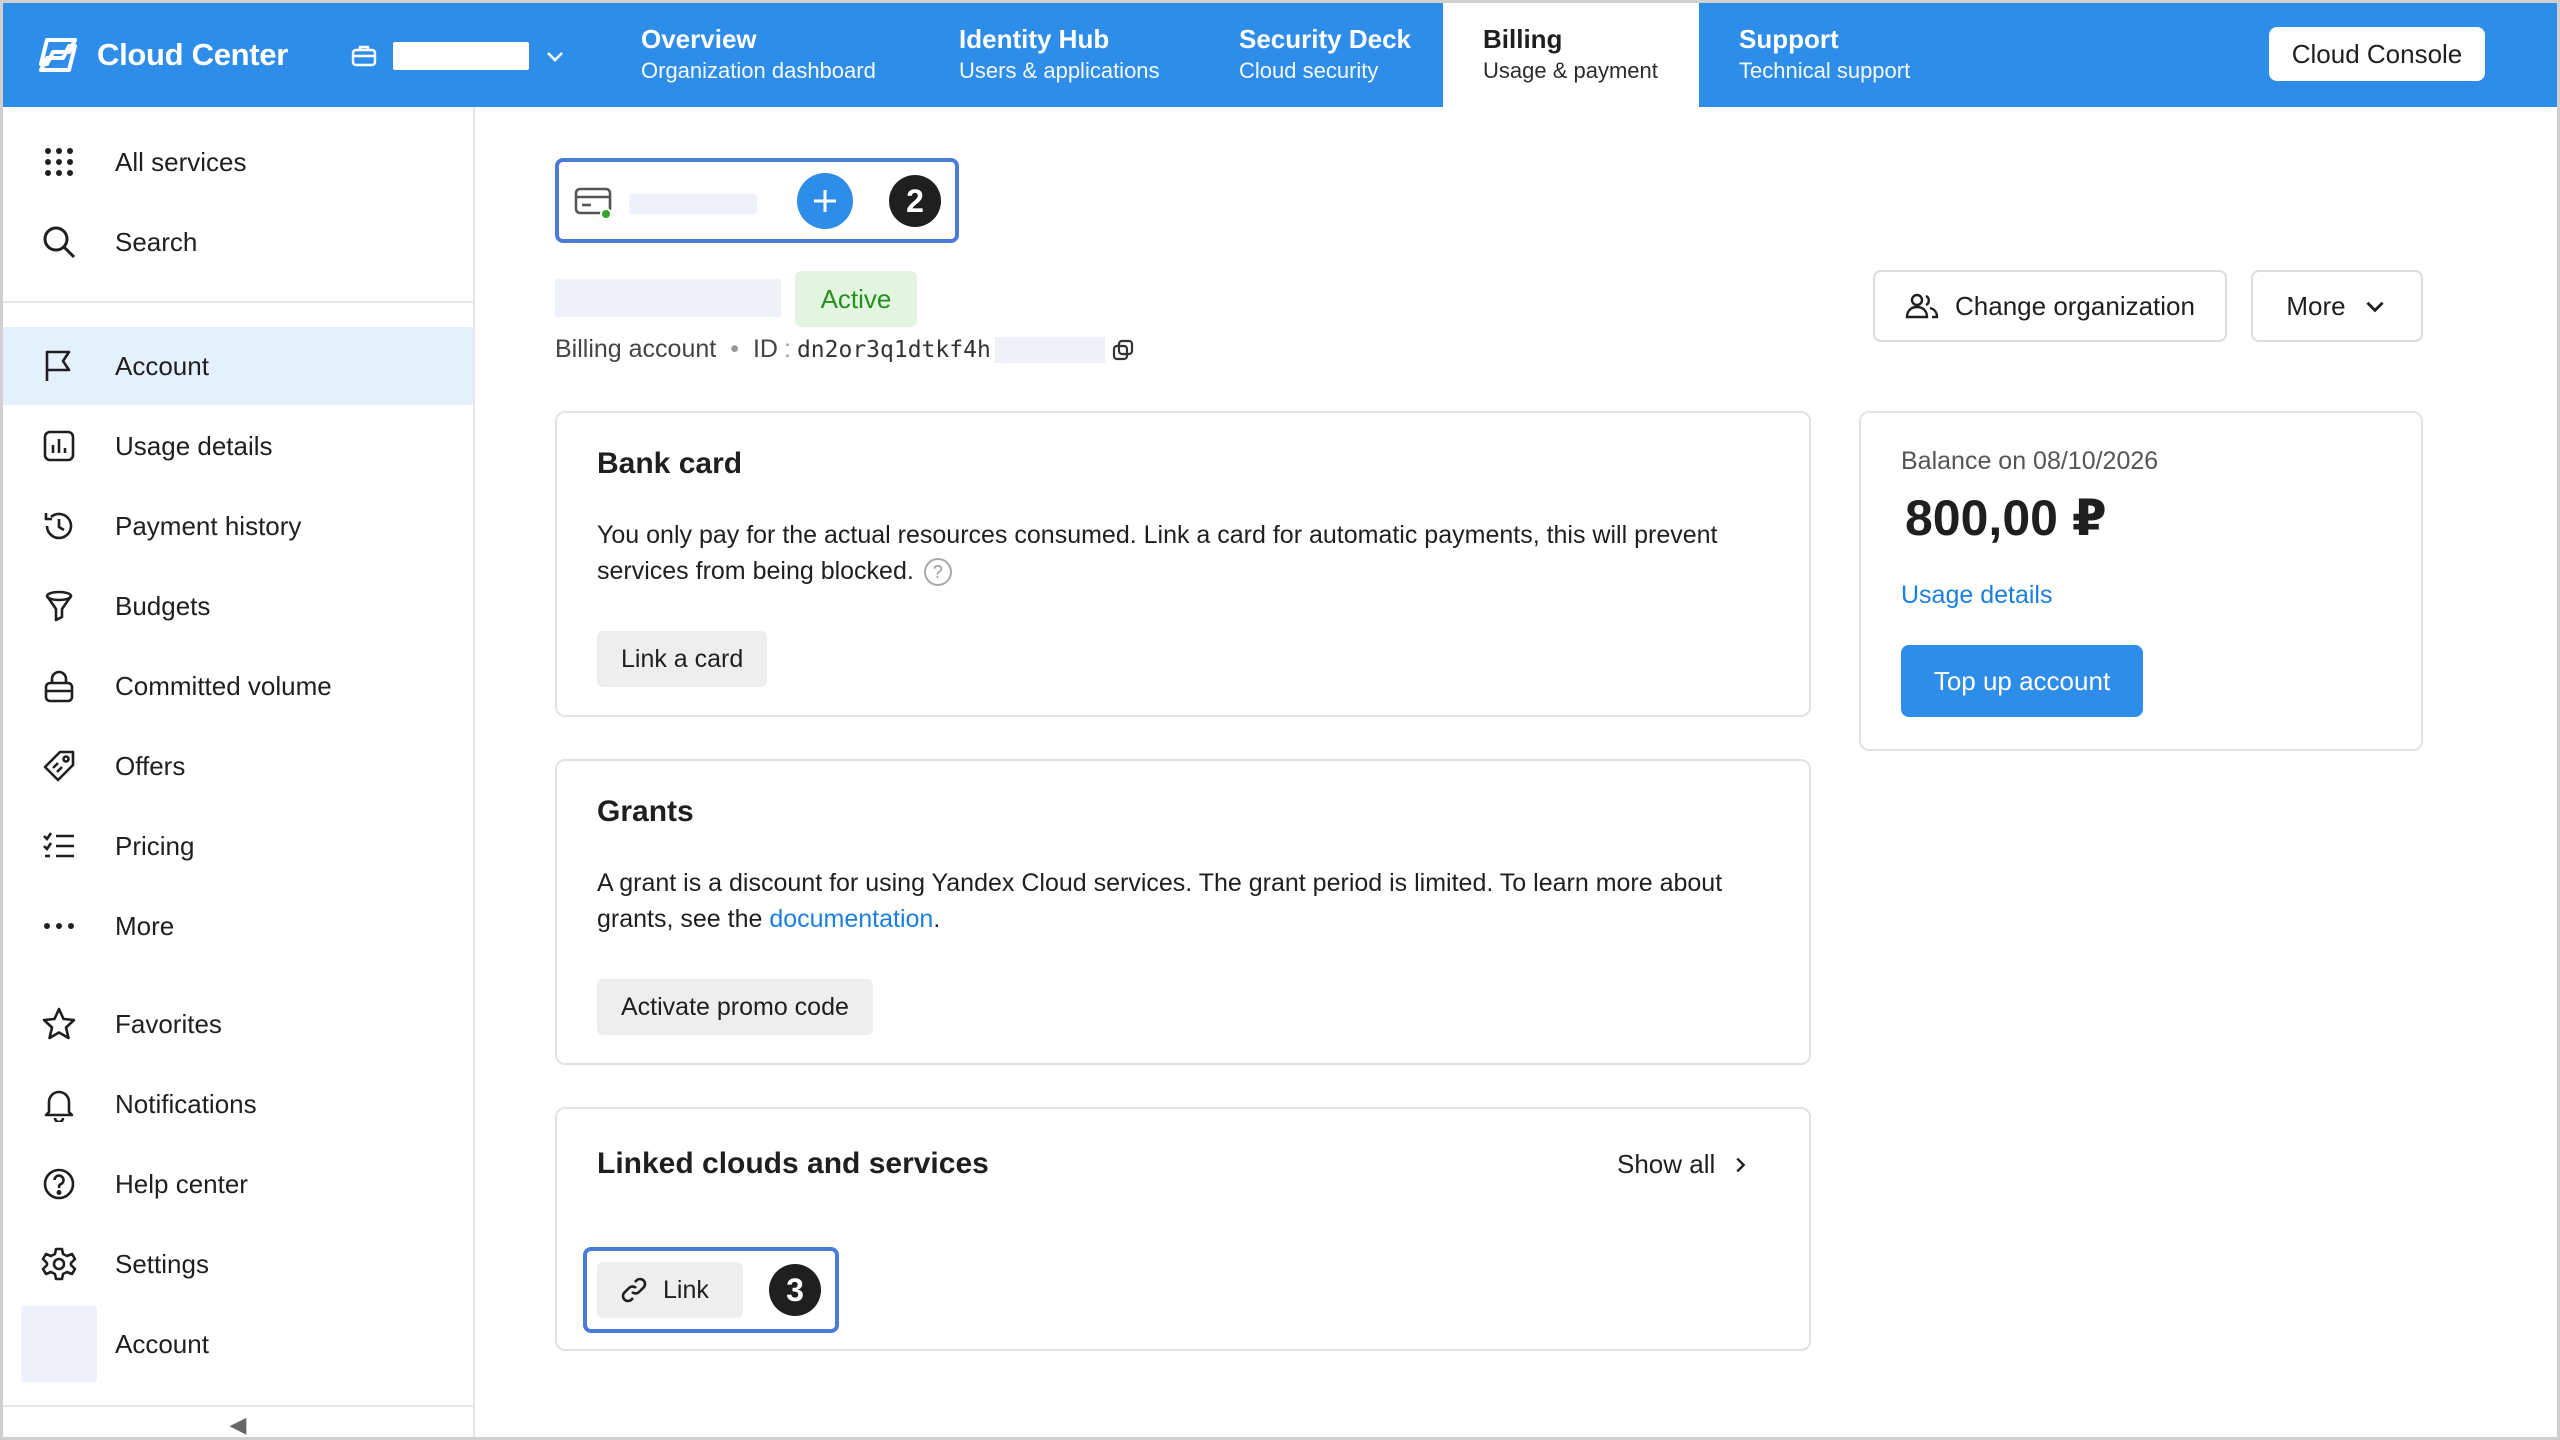 The image size is (2560, 1440). Describe the element at coordinates (181, 1183) in the screenshot. I see `sidebar-item-label: Help center` at that location.